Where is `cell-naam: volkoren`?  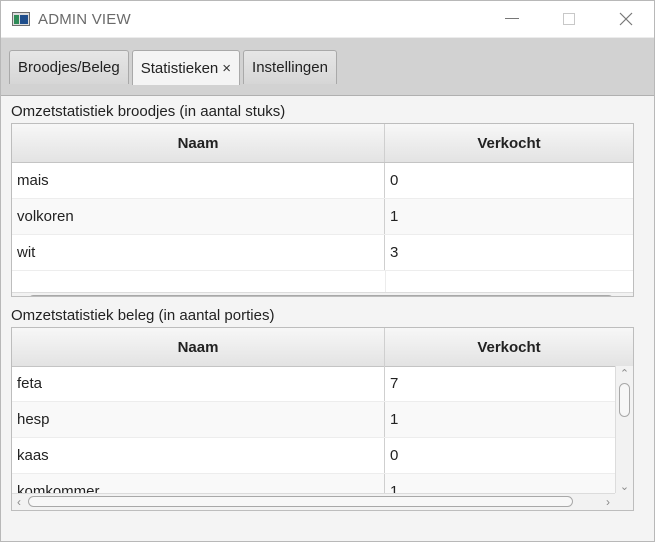 cell-naam: volkoren is located at coordinates (198, 216).